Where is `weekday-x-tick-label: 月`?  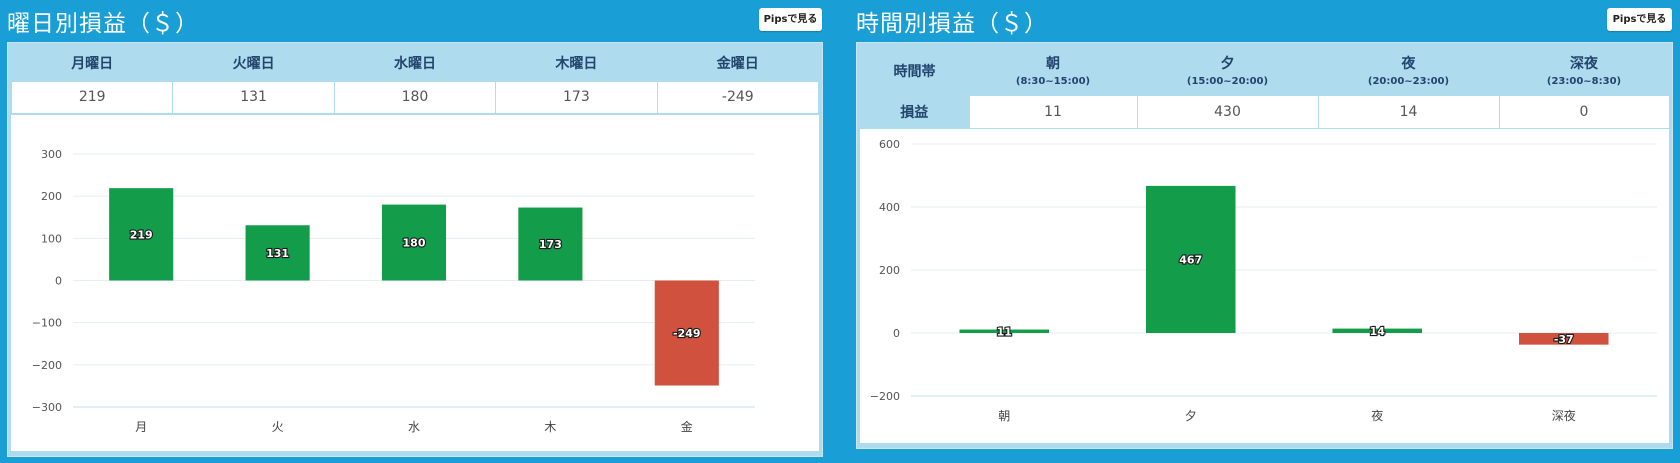
weekday-x-tick-label: 月 is located at coordinates (141, 427).